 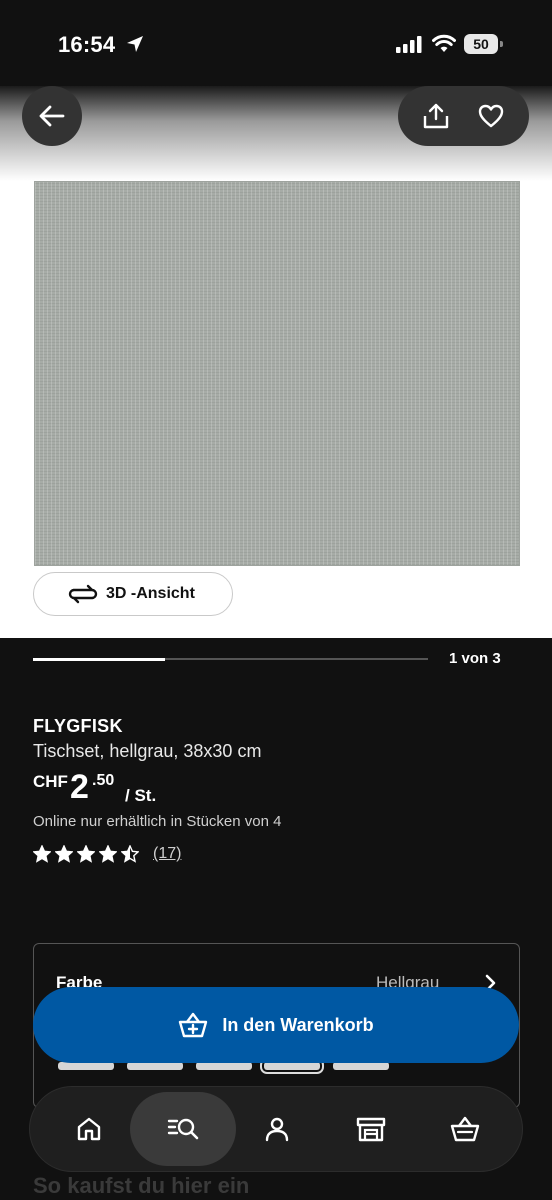 I want to click on view-3d-label: 3D -Ansicht, so click(x=150, y=593).